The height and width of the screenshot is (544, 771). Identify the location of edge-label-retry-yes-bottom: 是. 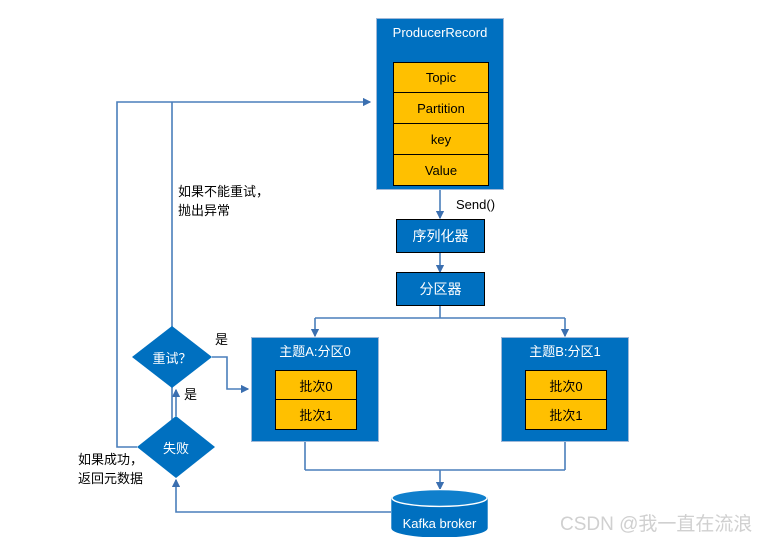
(191, 394).